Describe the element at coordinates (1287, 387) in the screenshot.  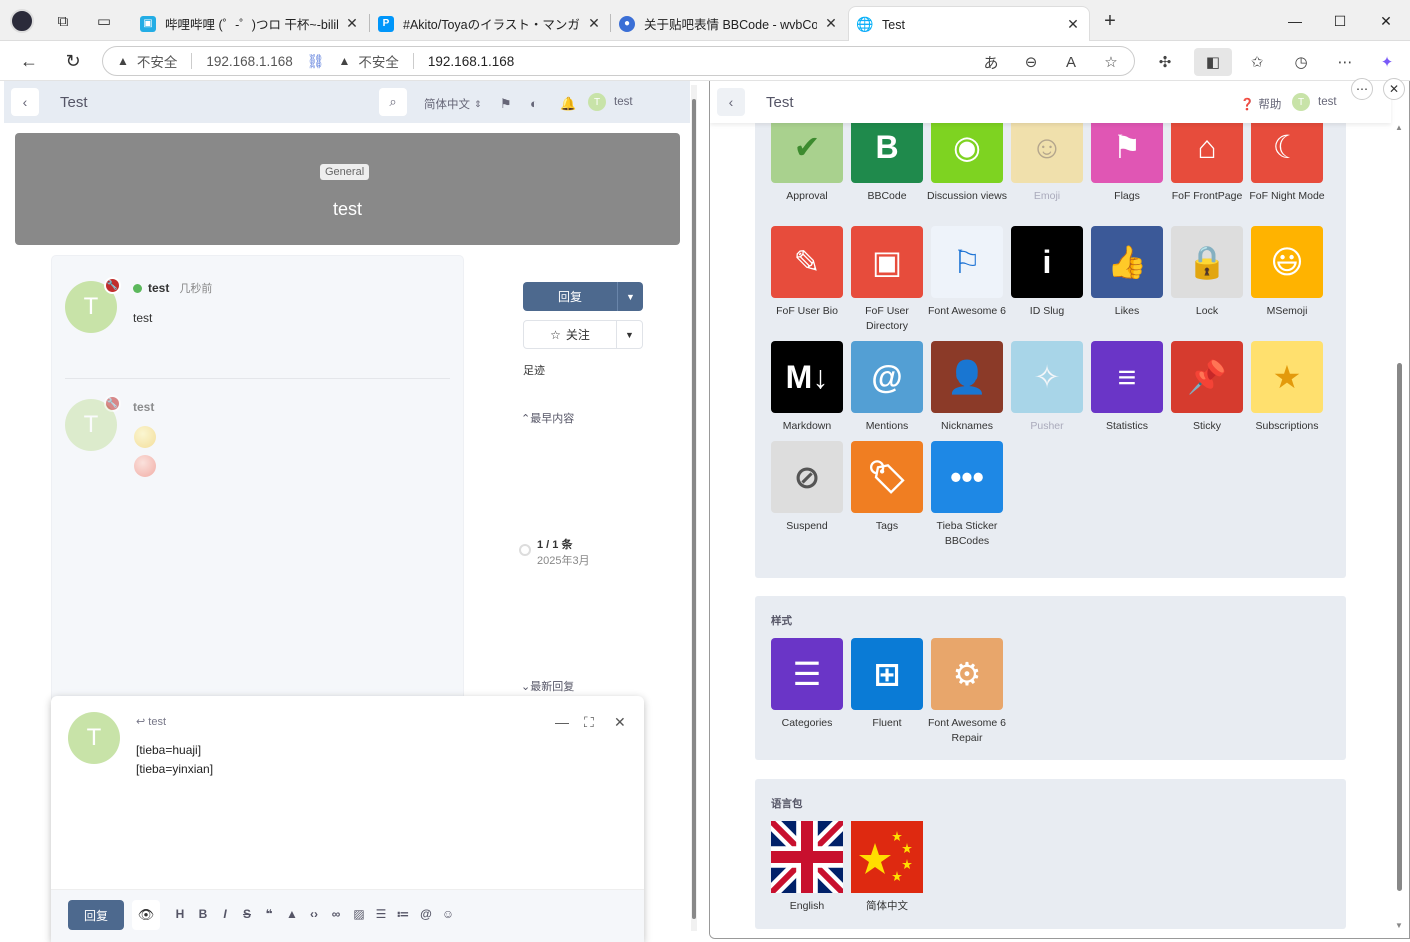
I see `extension-subscriptions: ★ Subscriptions` at that location.